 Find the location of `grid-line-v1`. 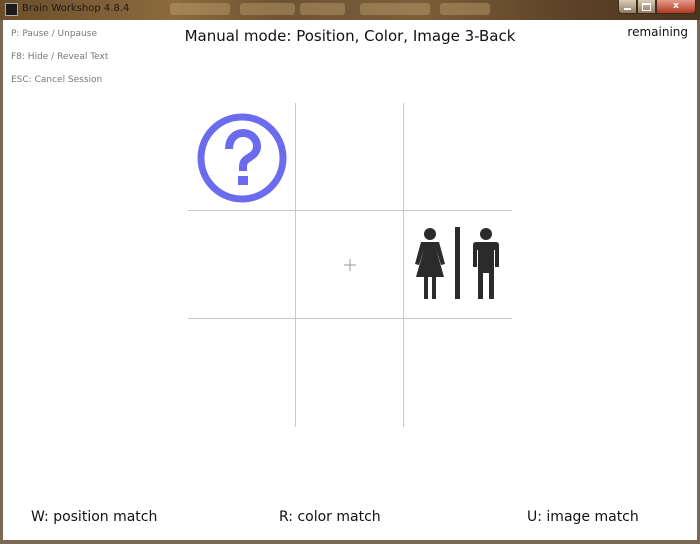

grid-line-v1 is located at coordinates (295, 265).